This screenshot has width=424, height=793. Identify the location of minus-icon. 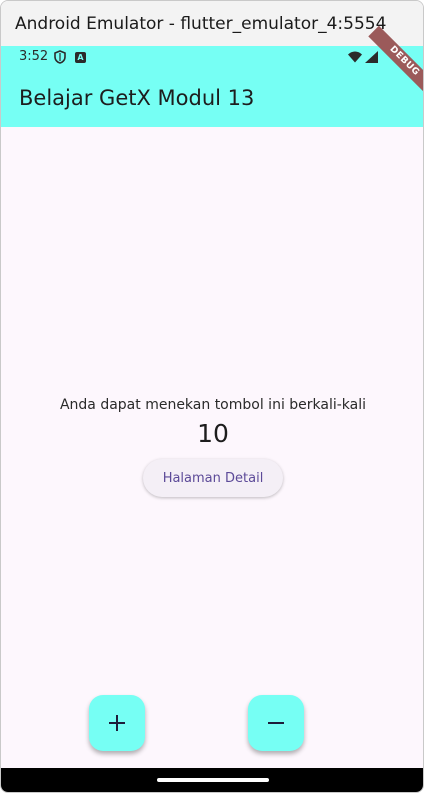
(276, 723).